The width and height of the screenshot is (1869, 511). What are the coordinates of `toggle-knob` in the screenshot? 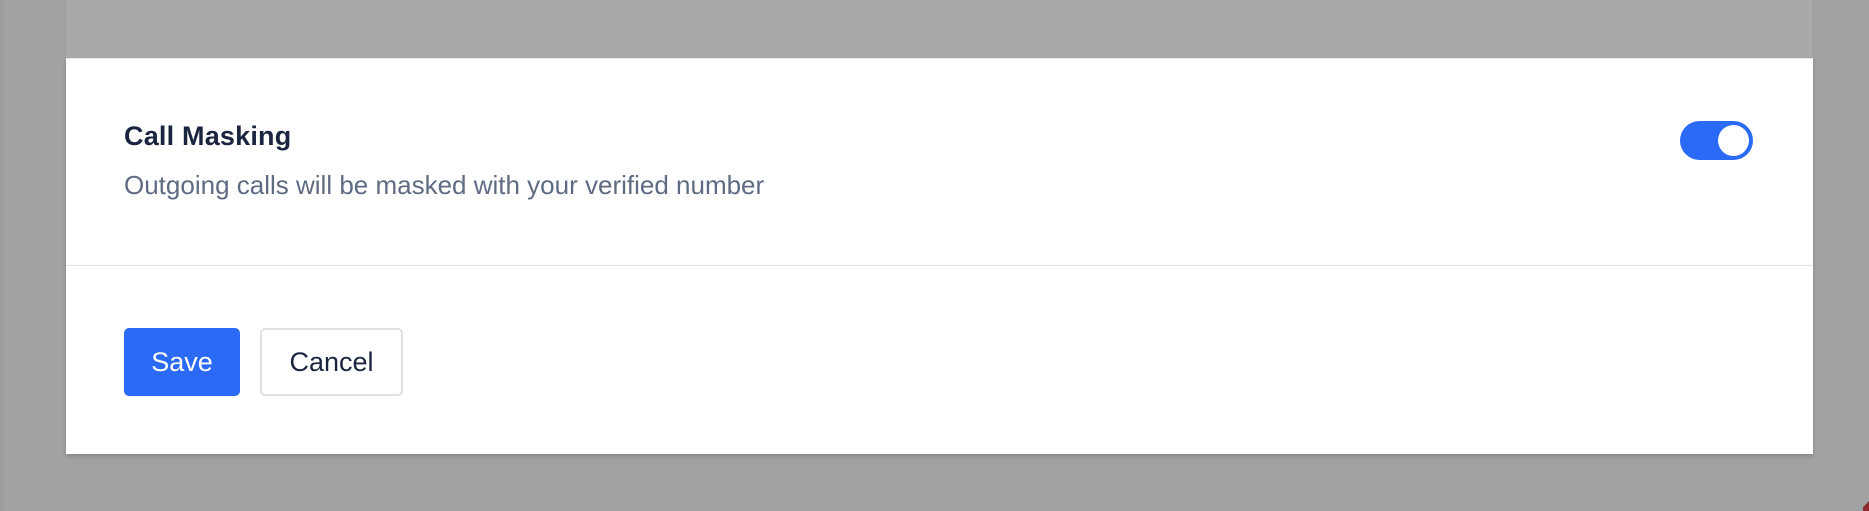 It's located at (1733, 140).